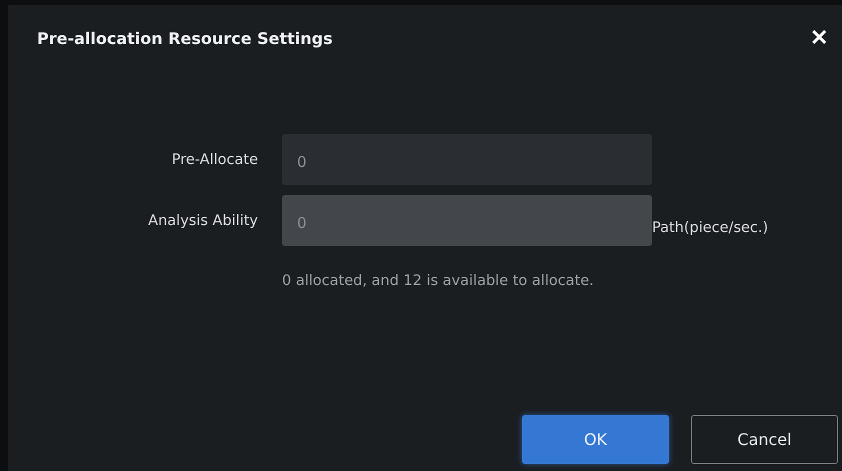  Describe the element at coordinates (711, 227) in the screenshot. I see `unit-label: Path(piece/sec.)` at that location.